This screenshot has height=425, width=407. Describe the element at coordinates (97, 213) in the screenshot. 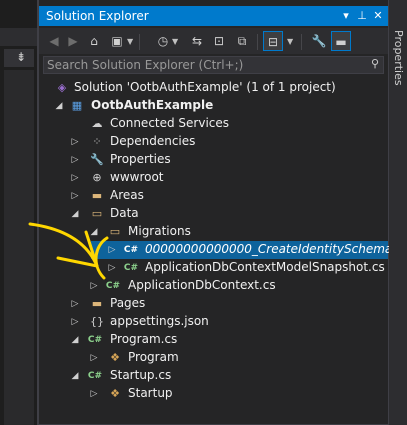

I see `folder-open-icon: ▭` at that location.